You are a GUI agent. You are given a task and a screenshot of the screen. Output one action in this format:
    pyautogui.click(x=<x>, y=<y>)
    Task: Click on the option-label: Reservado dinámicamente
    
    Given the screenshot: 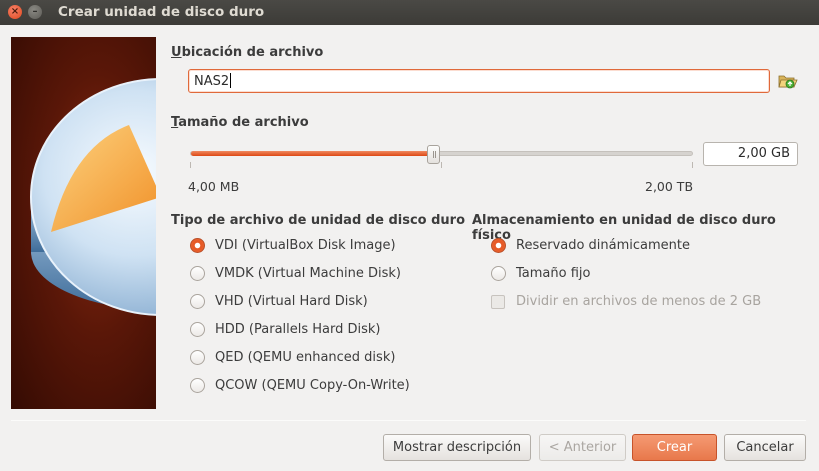 What is the action you would take?
    pyautogui.click(x=603, y=245)
    